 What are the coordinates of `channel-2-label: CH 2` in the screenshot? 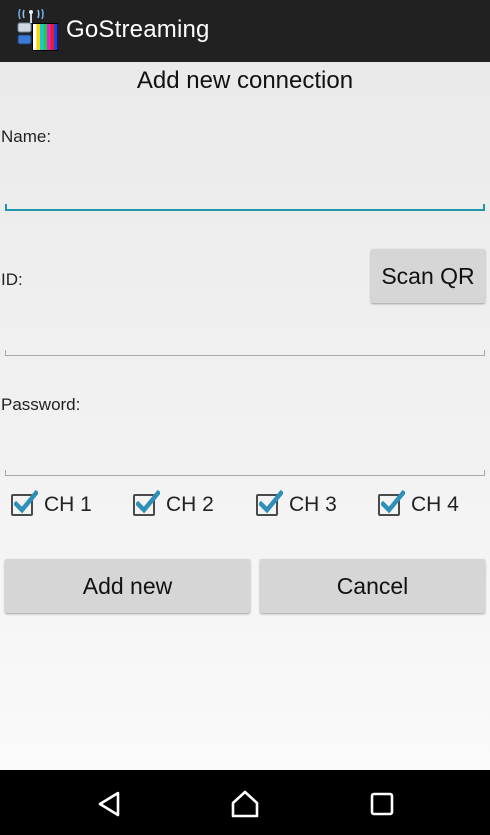 It's located at (190, 504).